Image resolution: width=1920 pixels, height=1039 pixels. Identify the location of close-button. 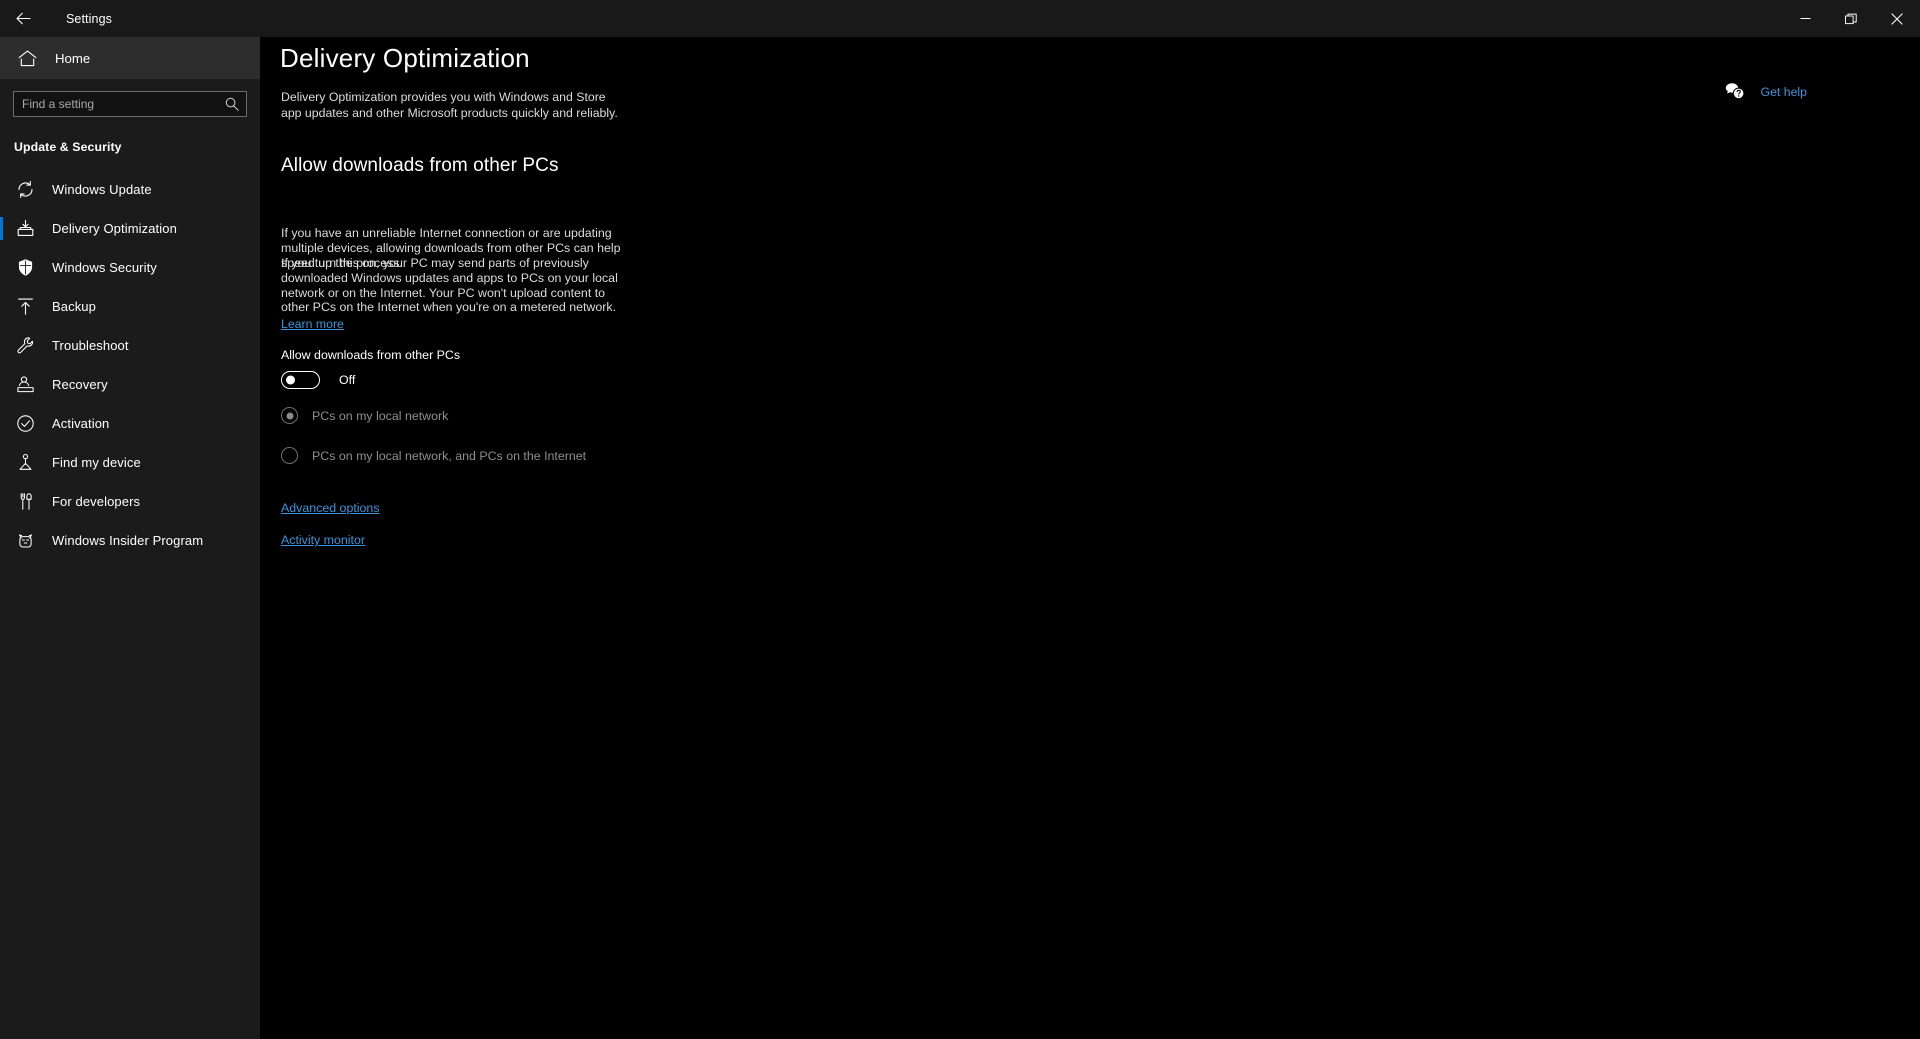
(1897, 18).